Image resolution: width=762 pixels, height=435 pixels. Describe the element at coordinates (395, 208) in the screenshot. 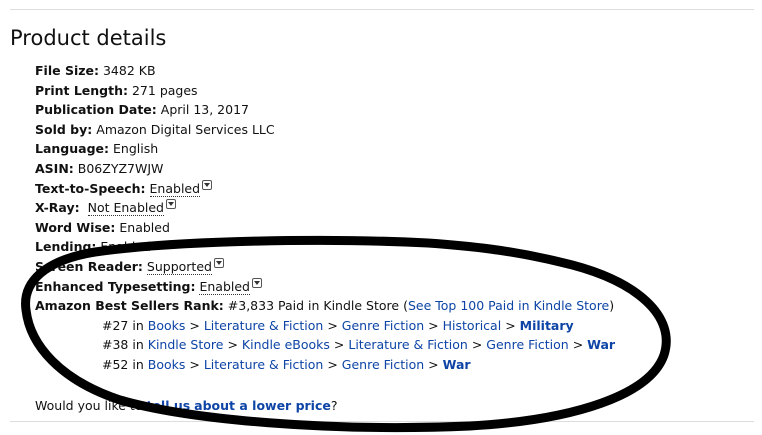

I see `detail-x-ray: X-Ray: Not Enabled` at that location.